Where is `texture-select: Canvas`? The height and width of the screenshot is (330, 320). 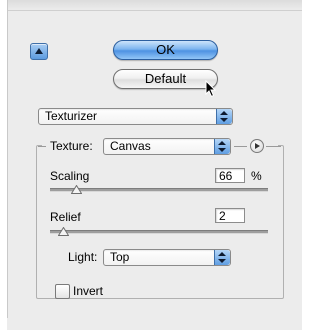 texture-select: Canvas is located at coordinates (167, 146).